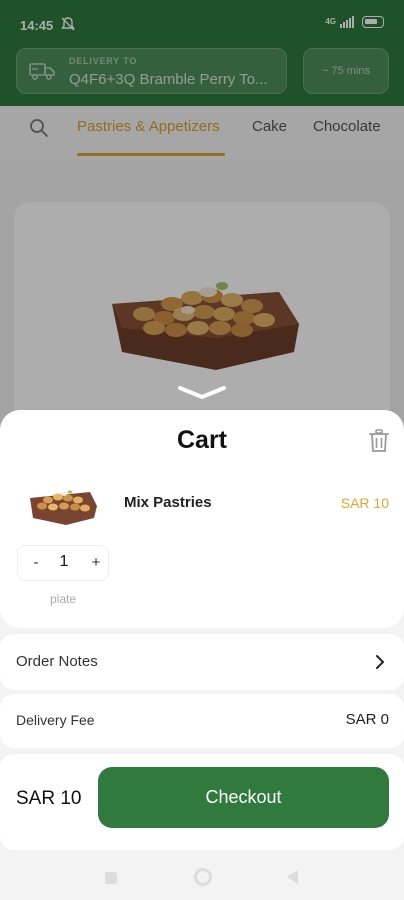  I want to click on quantity-value: 1, so click(64, 561).